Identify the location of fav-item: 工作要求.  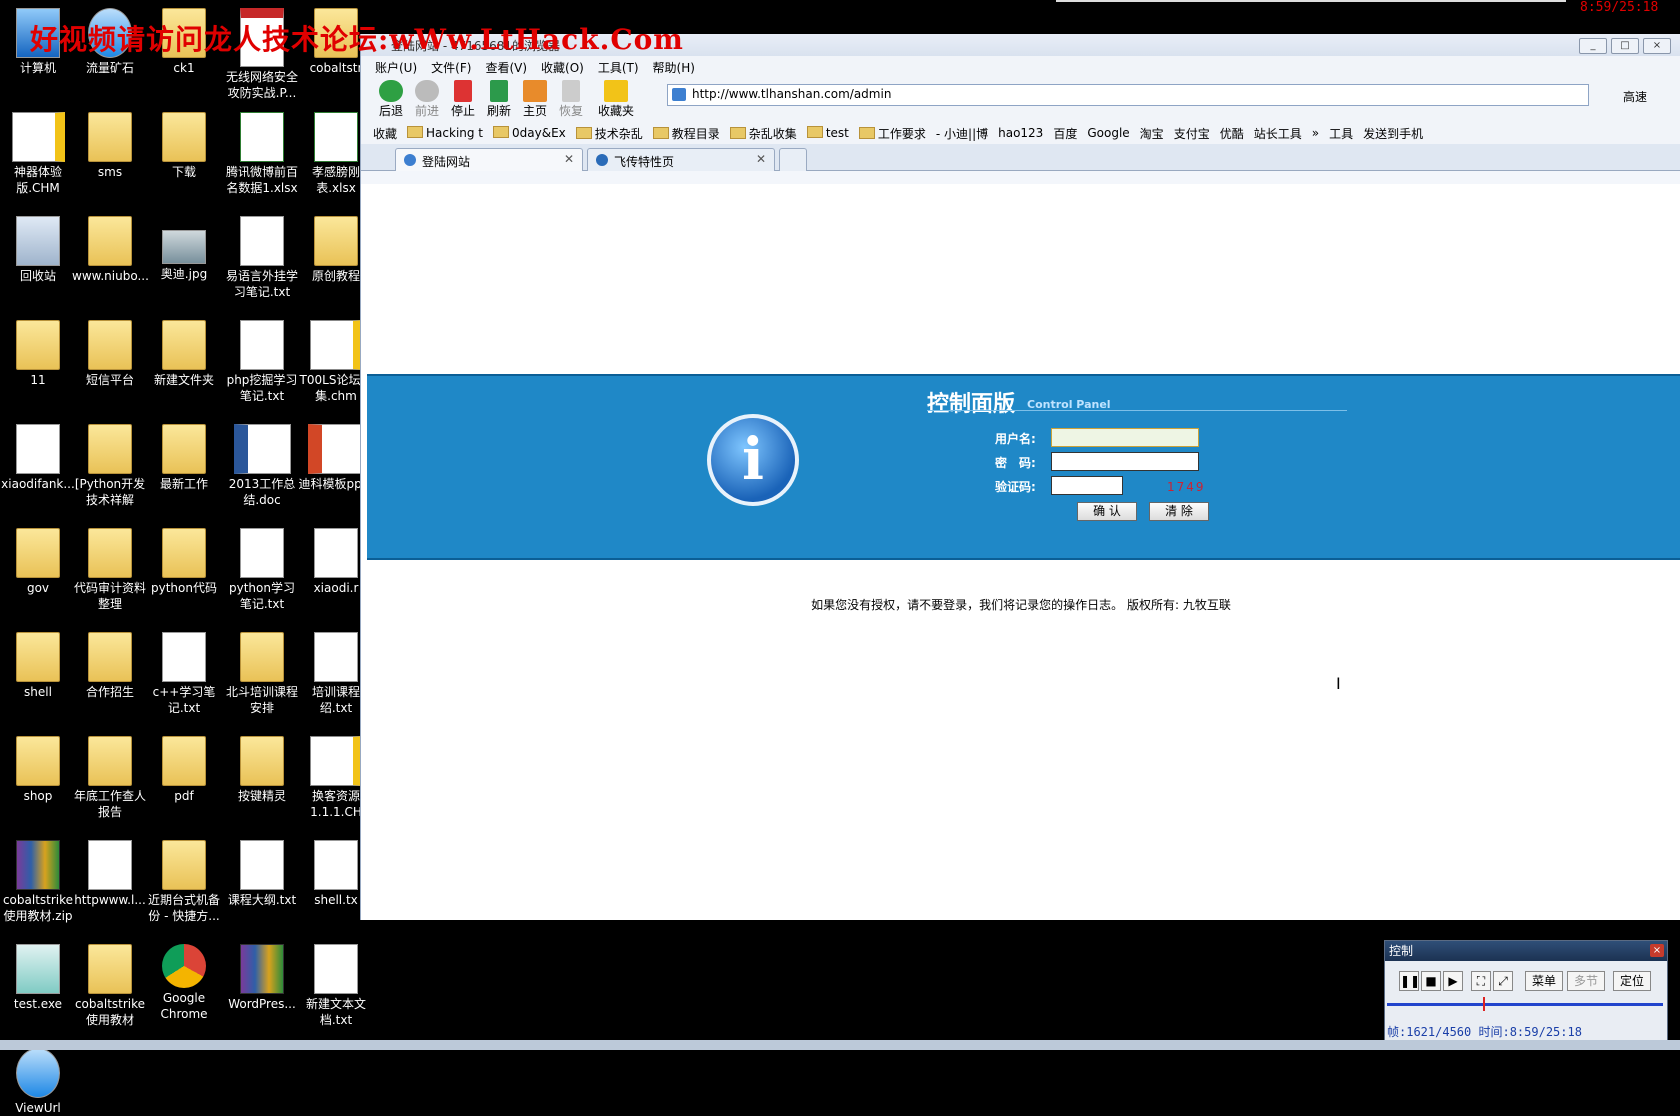
(892, 133).